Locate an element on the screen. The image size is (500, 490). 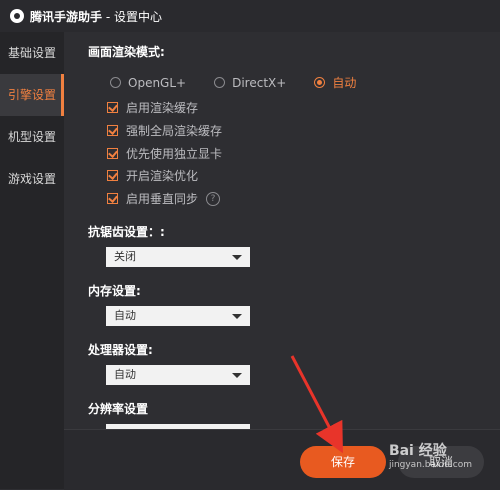
checkbox-render-optimize: 开启渲染优化 is located at coordinates (152, 175).